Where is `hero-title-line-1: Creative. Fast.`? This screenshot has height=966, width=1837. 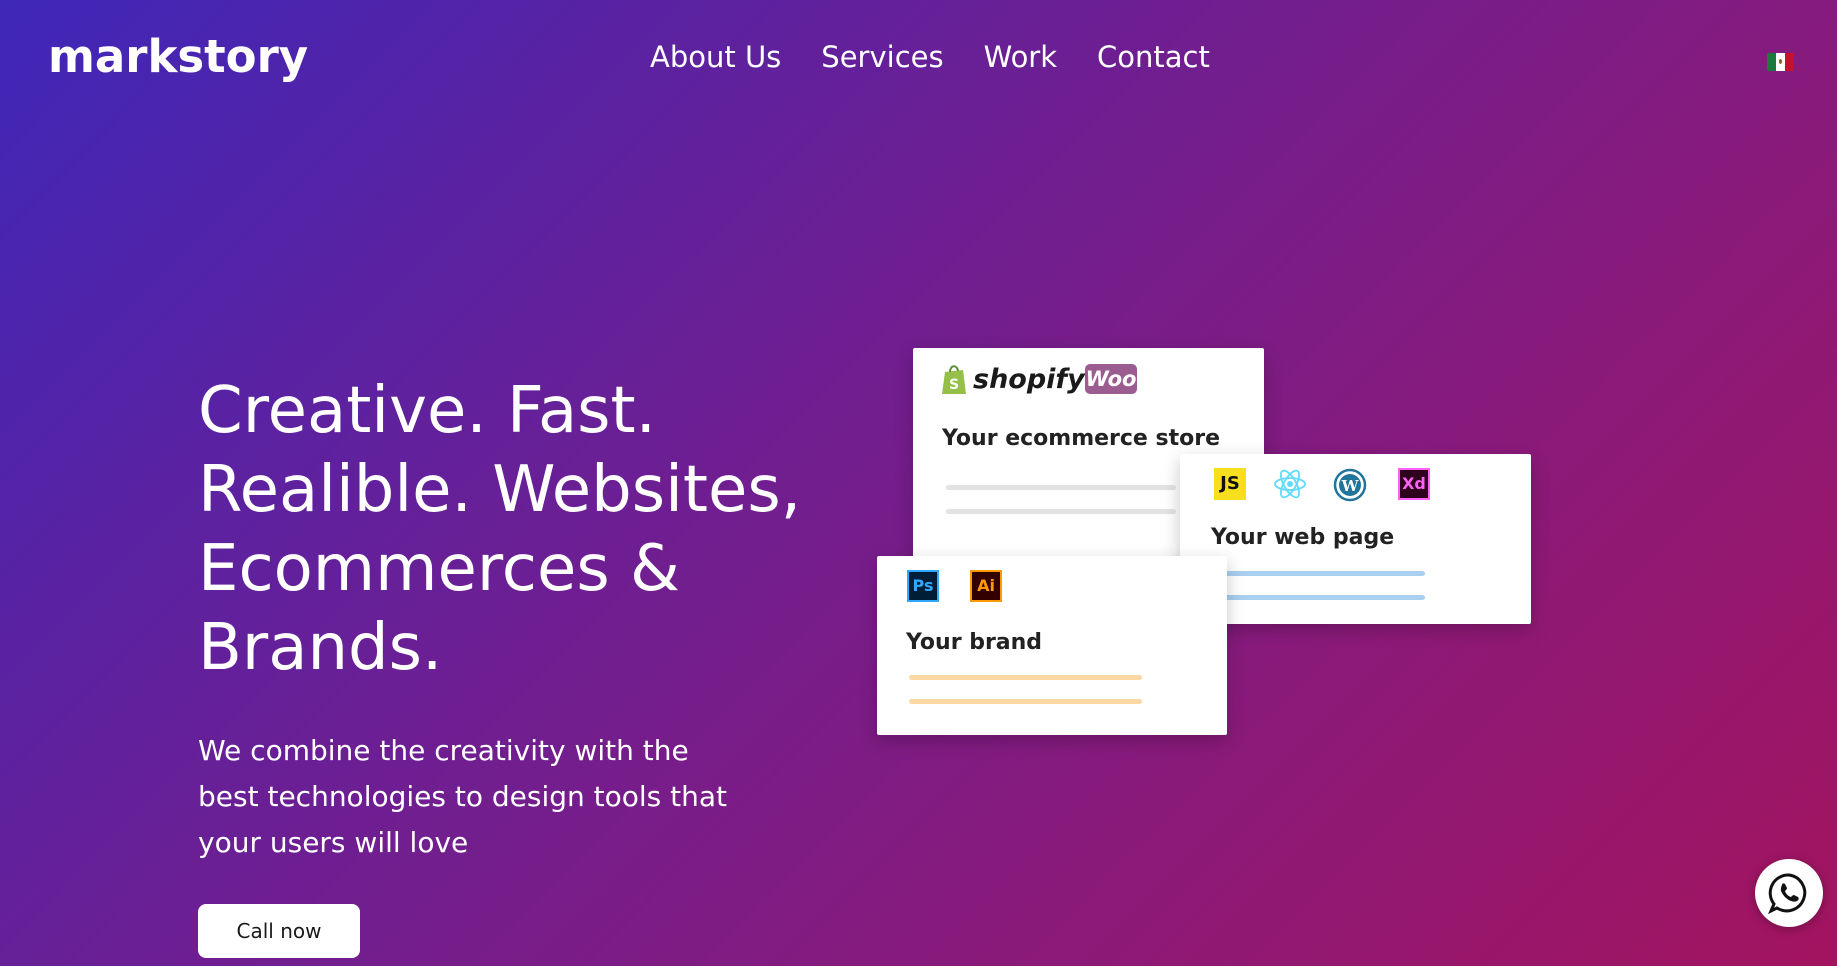 hero-title-line-1: Creative. Fast. is located at coordinates (427, 411).